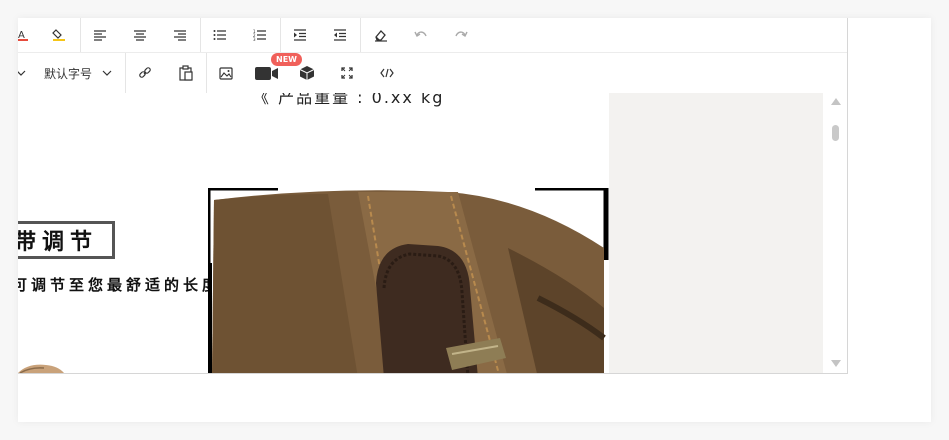 This screenshot has height=440, width=949. What do you see at coordinates (186, 73) in the screenshot?
I see `paste-icon` at bounding box center [186, 73].